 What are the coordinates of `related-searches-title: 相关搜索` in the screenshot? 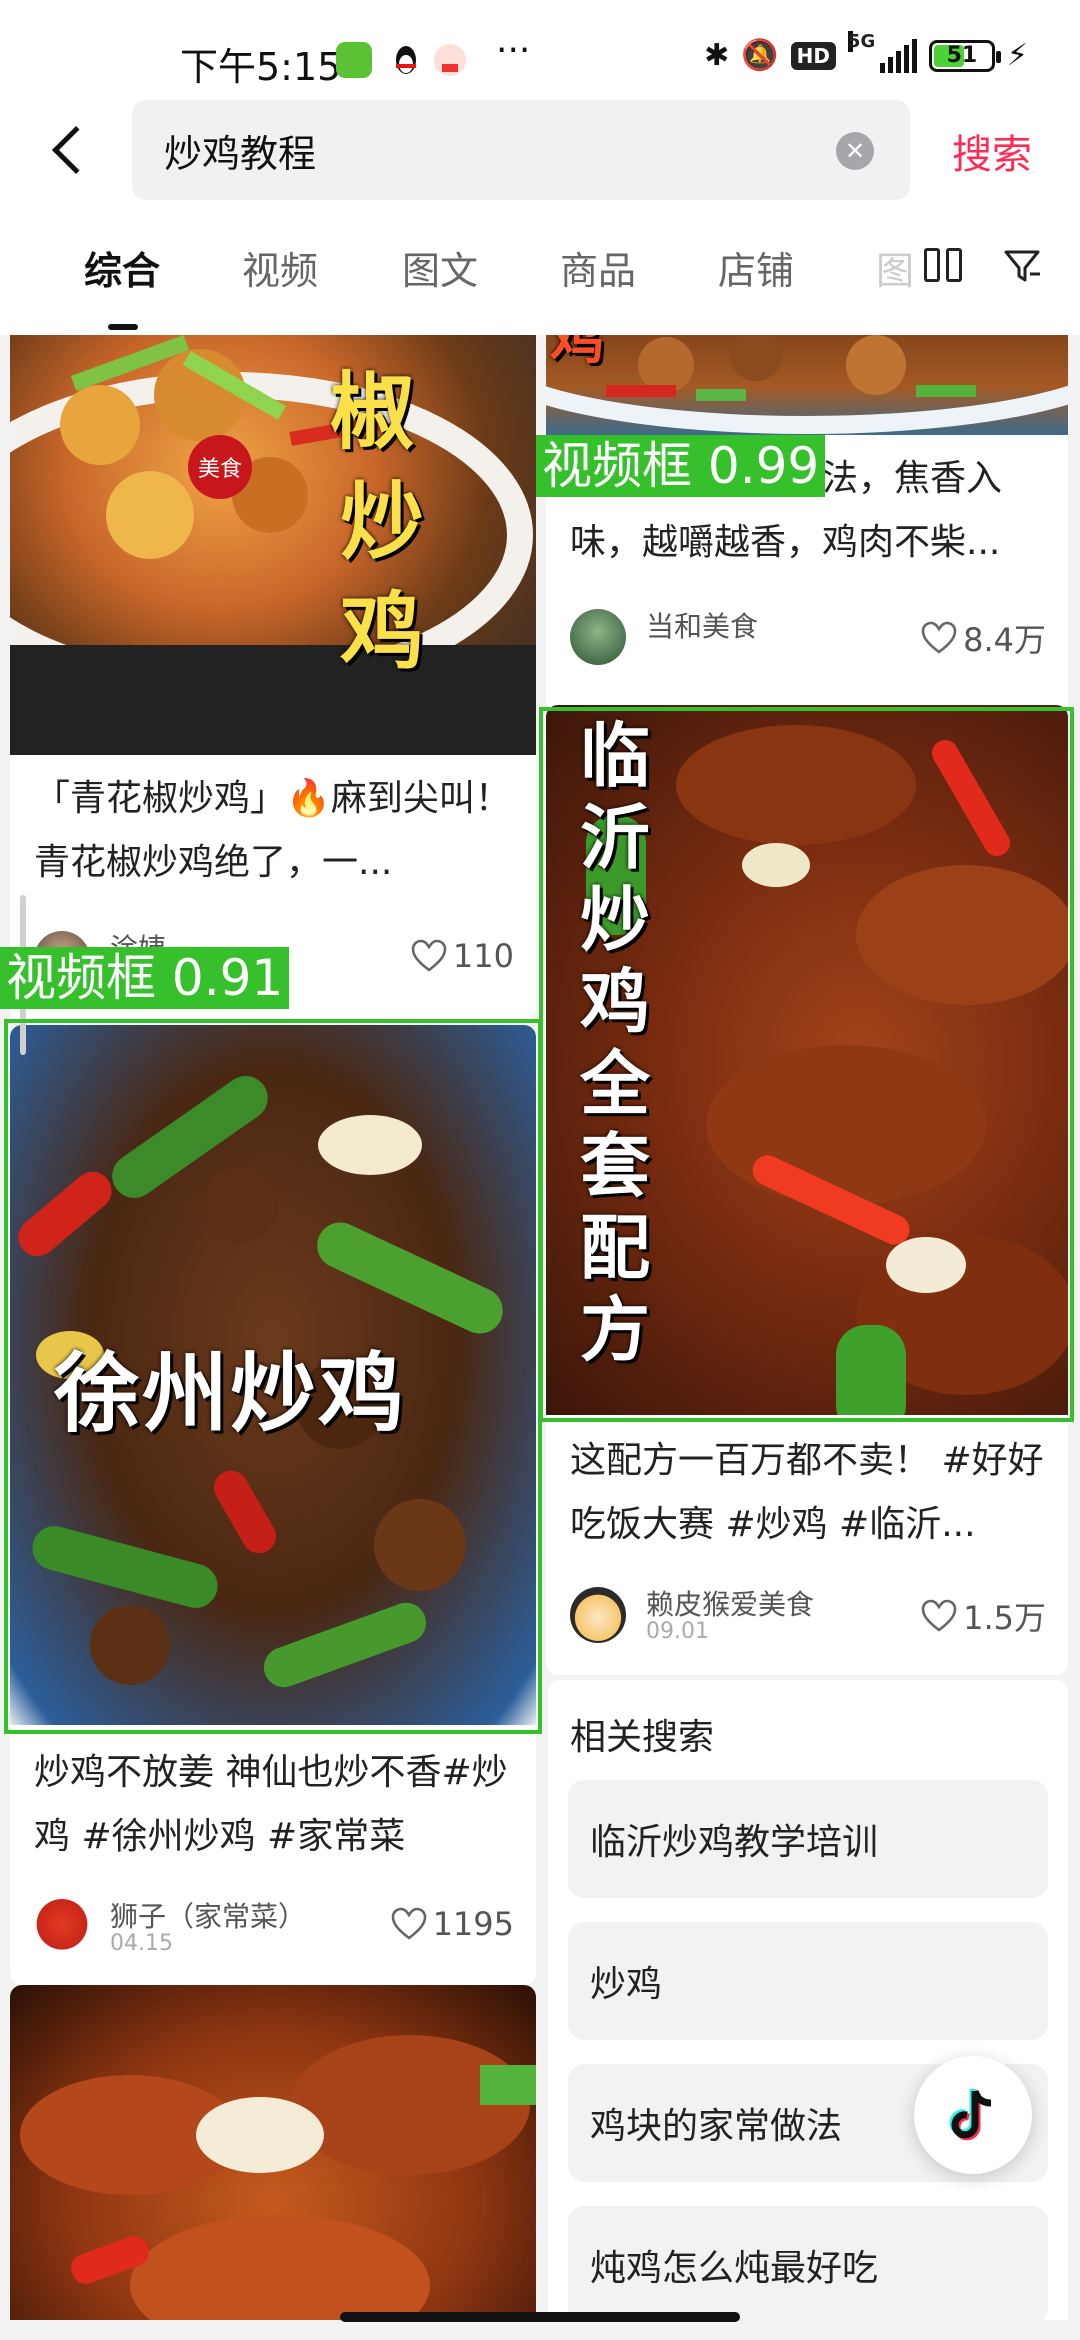 It's located at (642, 1737).